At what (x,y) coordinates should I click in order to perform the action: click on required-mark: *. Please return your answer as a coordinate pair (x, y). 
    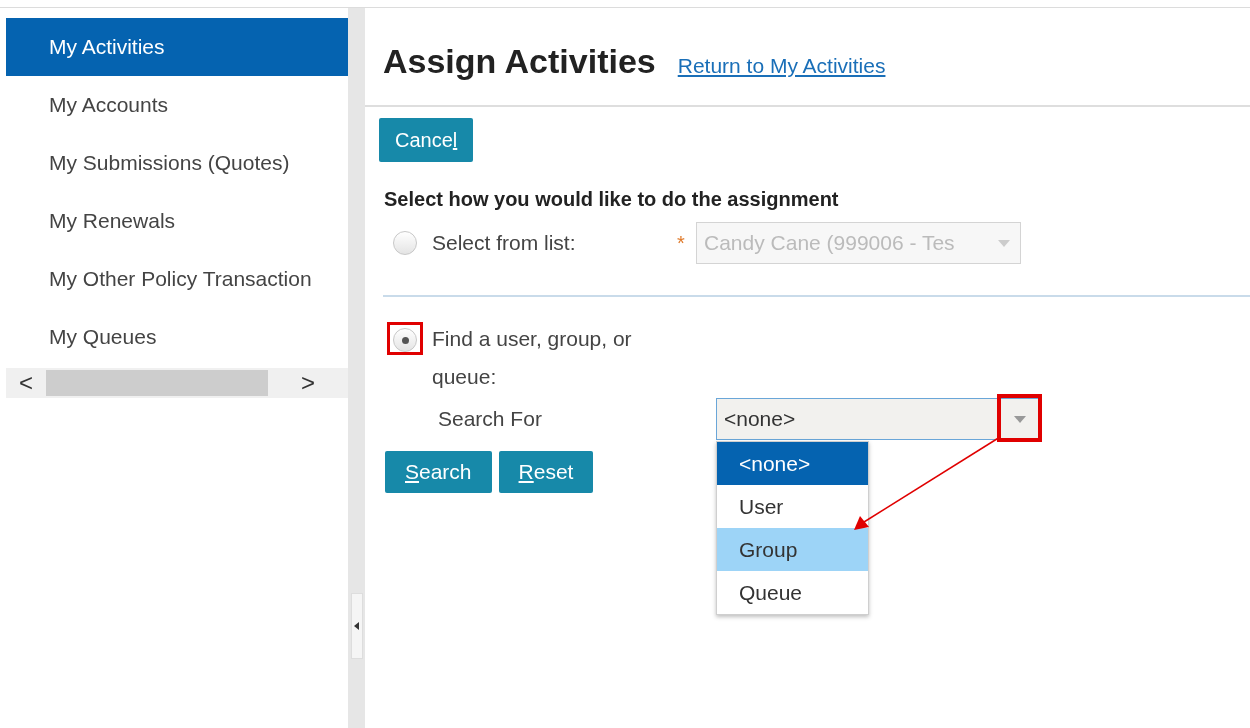
    Looking at the image, I should click on (681, 243).